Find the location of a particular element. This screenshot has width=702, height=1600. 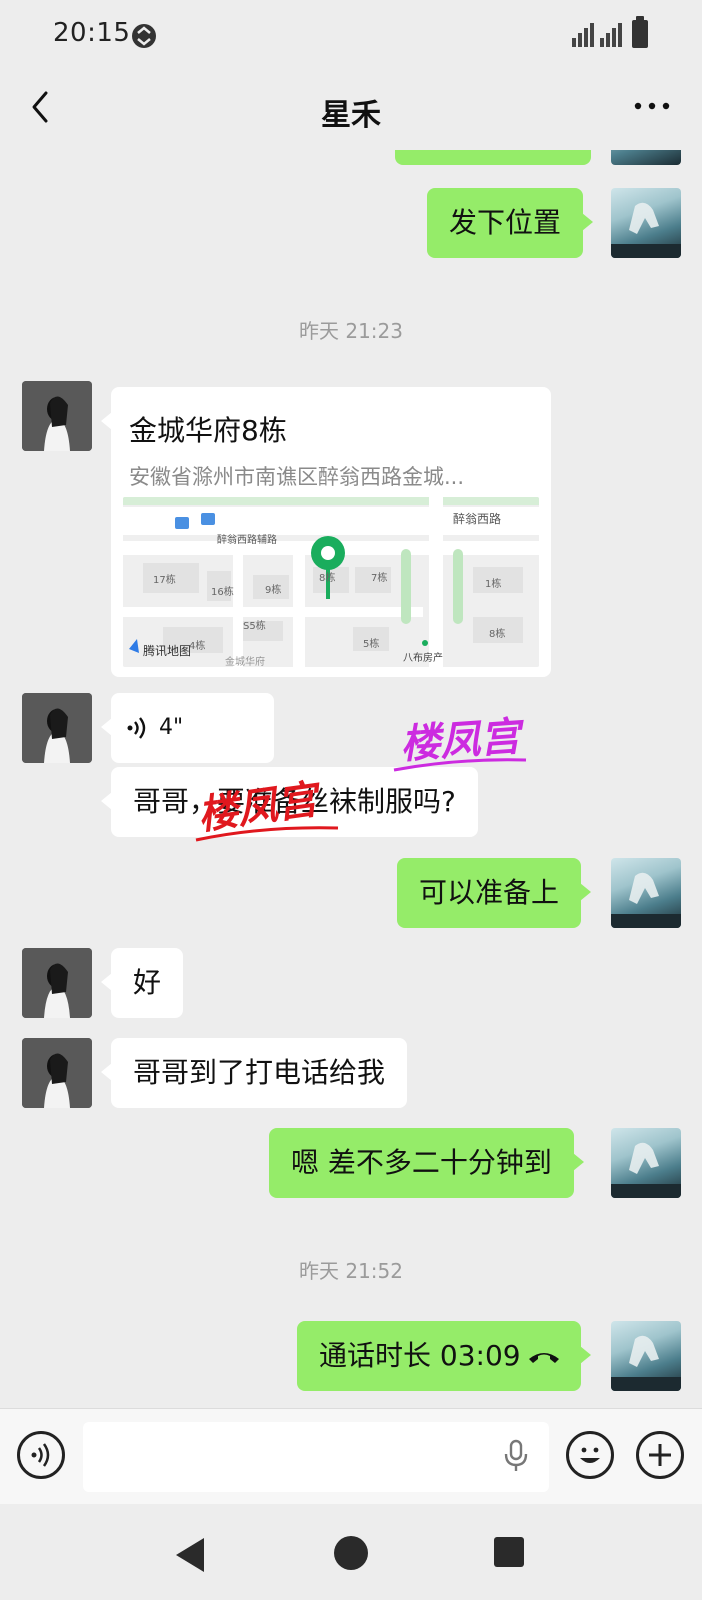

message-bubble-received: 哥哥到了打电话给我 is located at coordinates (254, 1073).